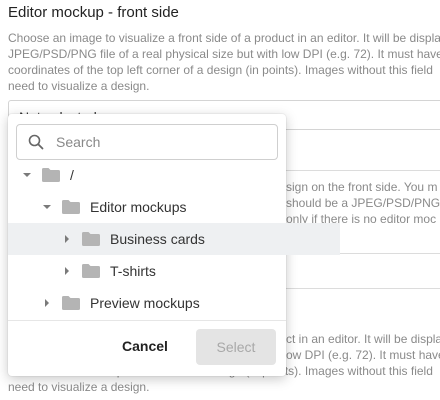 The image size is (440, 400). What do you see at coordinates (133, 271) in the screenshot?
I see `tree-item-label: T-shirts` at bounding box center [133, 271].